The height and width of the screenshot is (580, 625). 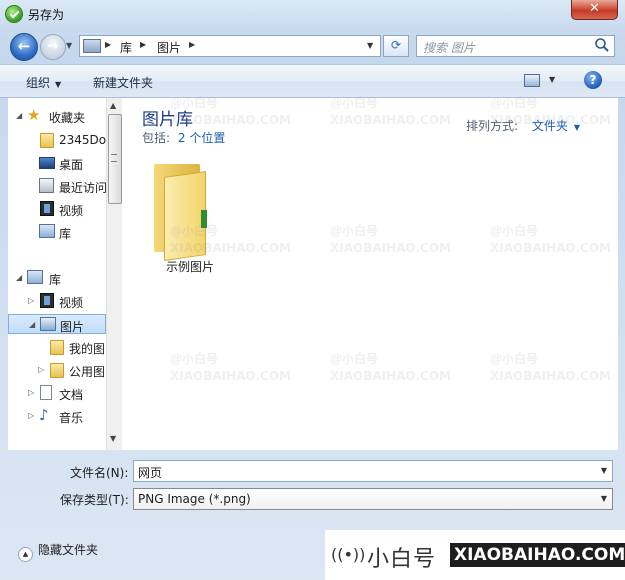 I want to click on sidebar-item-pictures: ◢ 图片, so click(x=57, y=324).